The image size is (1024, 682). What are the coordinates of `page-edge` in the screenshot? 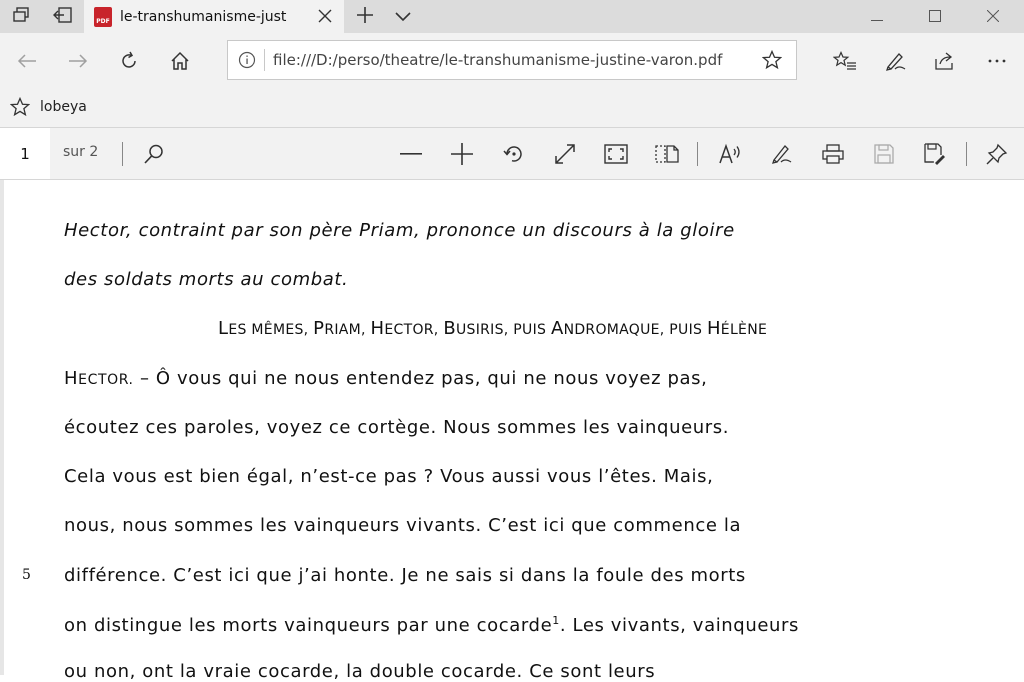 It's located at (2, 427).